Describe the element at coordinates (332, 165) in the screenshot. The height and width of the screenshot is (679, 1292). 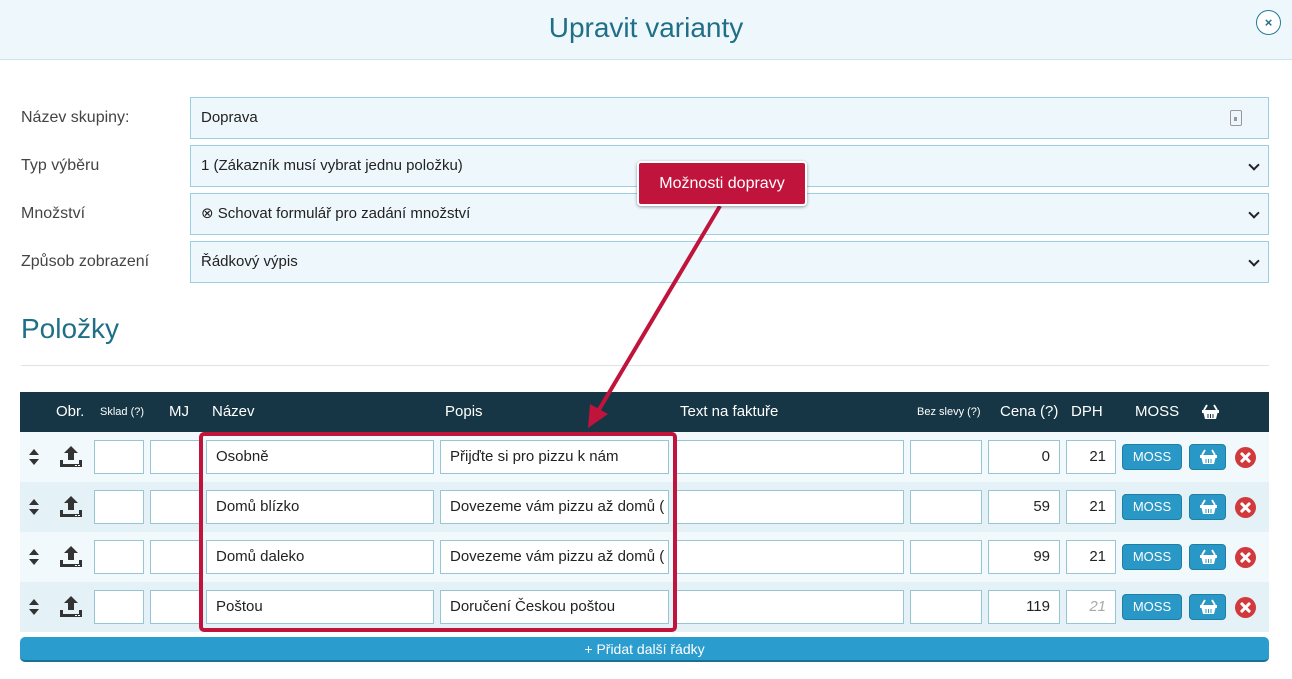
I see `selection-type-value: 1 (Zákazník musí vybrat jednu položku)` at that location.